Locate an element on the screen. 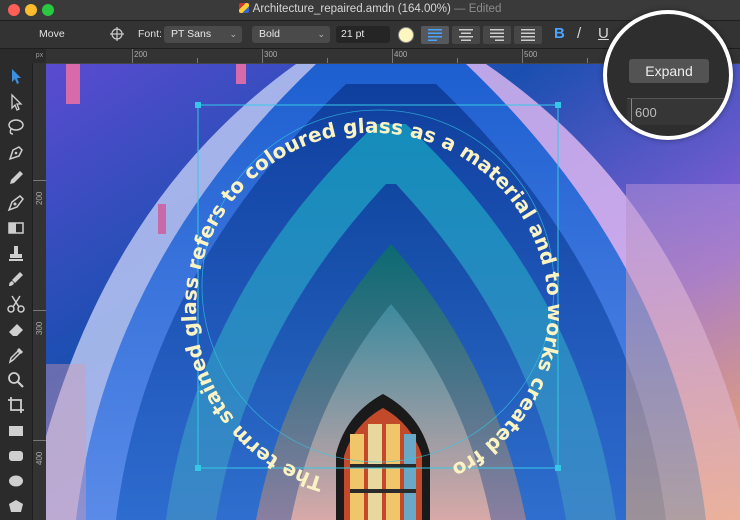 Image resolution: width=740 pixels, height=520 pixels. align-center-button is located at coordinates (466, 35).